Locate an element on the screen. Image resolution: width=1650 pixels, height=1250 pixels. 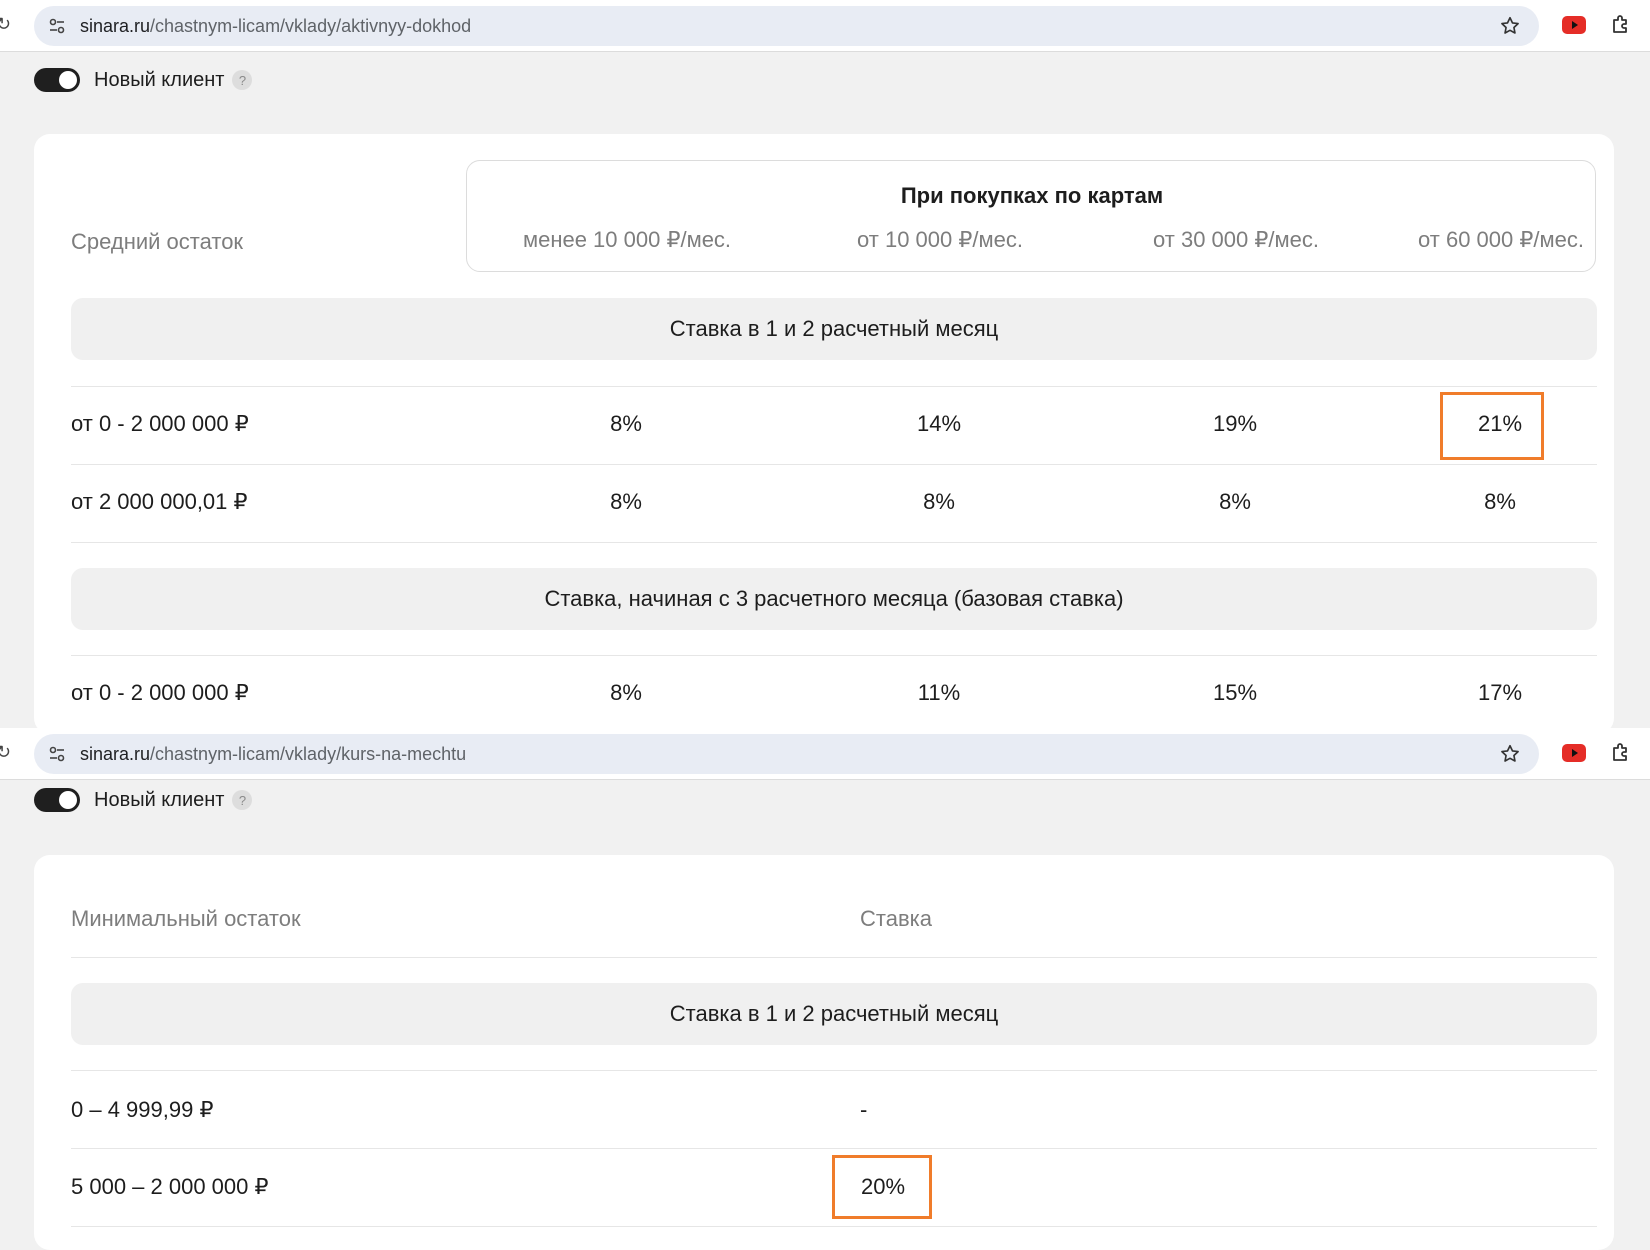
row-label: от 2 000 000,01 ₽ is located at coordinates (159, 501).